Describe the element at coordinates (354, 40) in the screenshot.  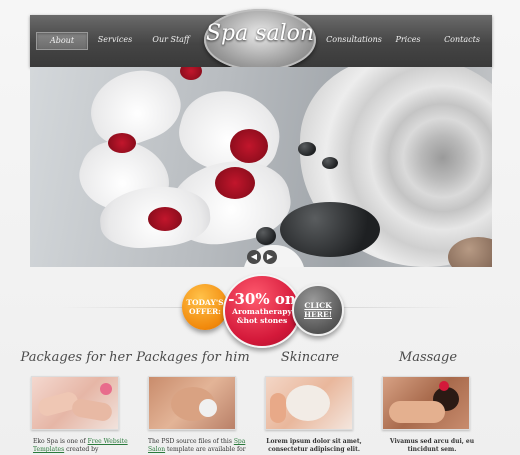
I see `nav-consultations: Consultations` at that location.